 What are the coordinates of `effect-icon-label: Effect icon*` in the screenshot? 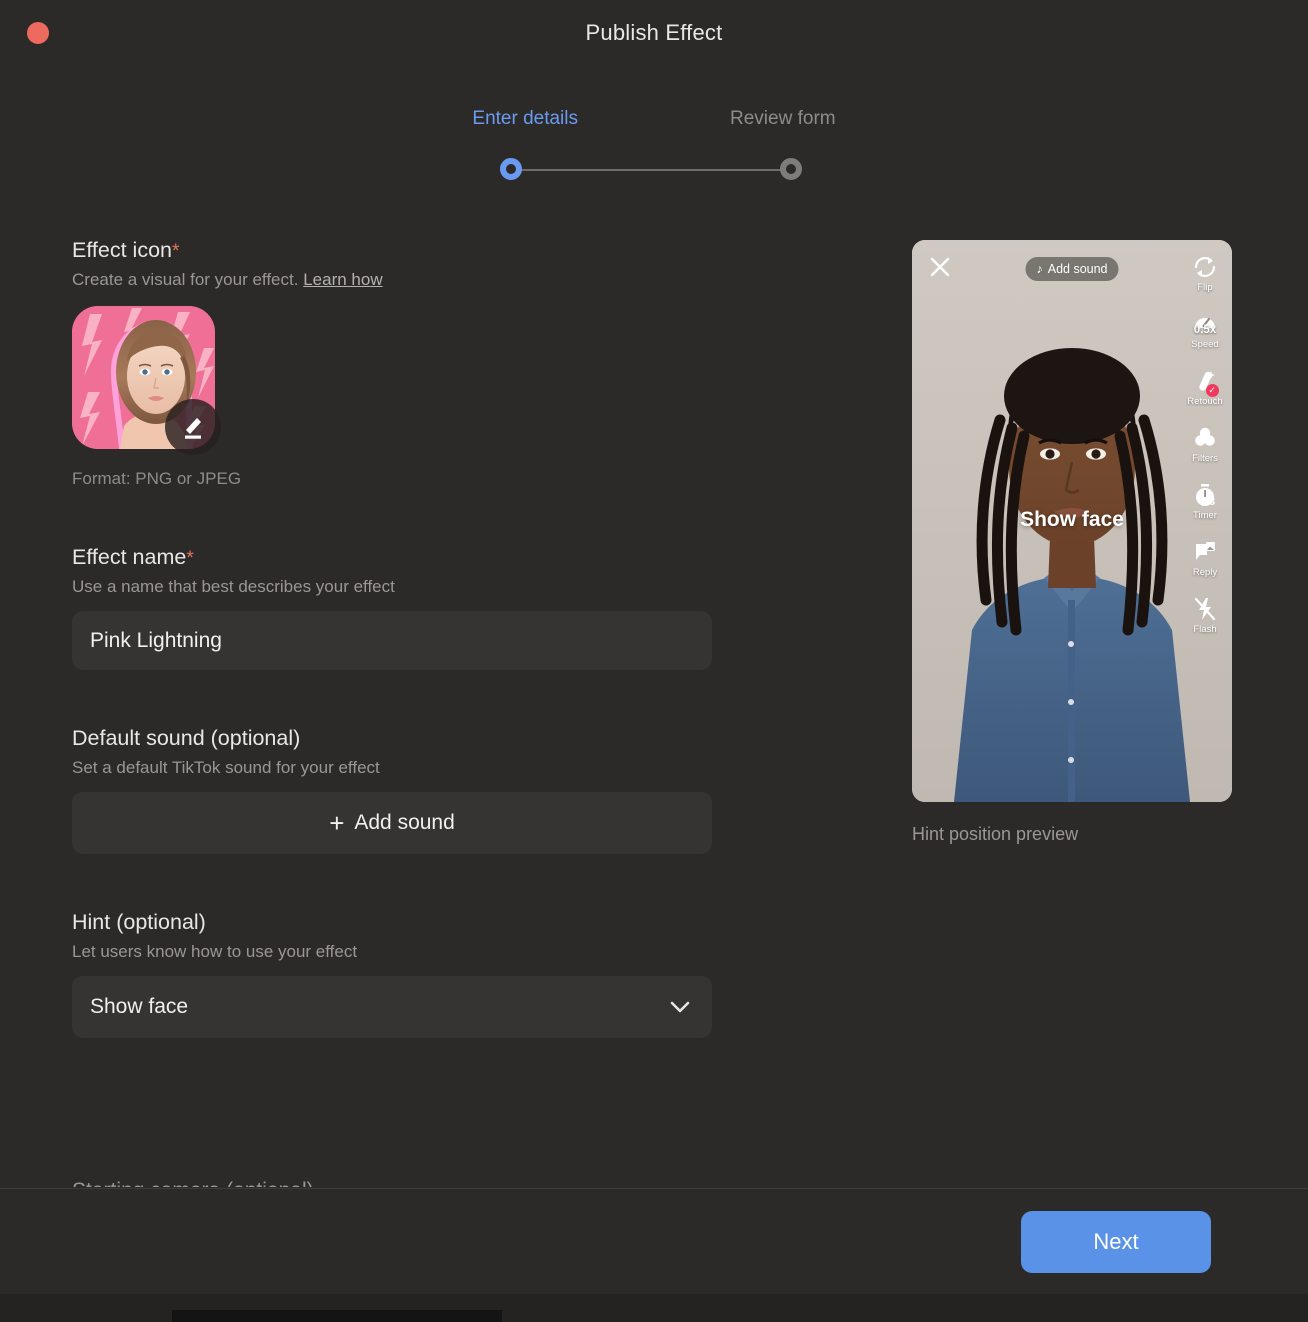 It's located at (392, 250).